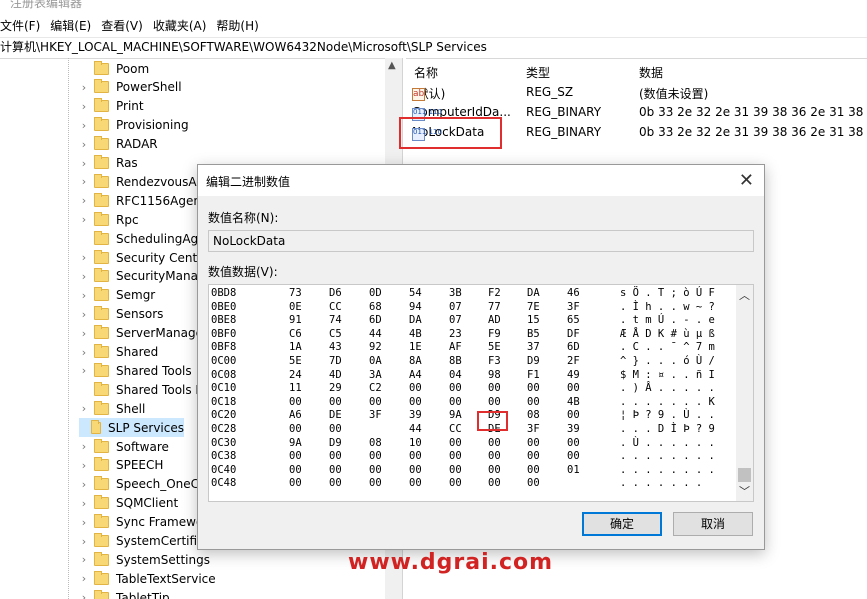 This screenshot has height=599, width=867. Describe the element at coordinates (130, 87) in the screenshot. I see `tree-item: › PowerShell` at that location.